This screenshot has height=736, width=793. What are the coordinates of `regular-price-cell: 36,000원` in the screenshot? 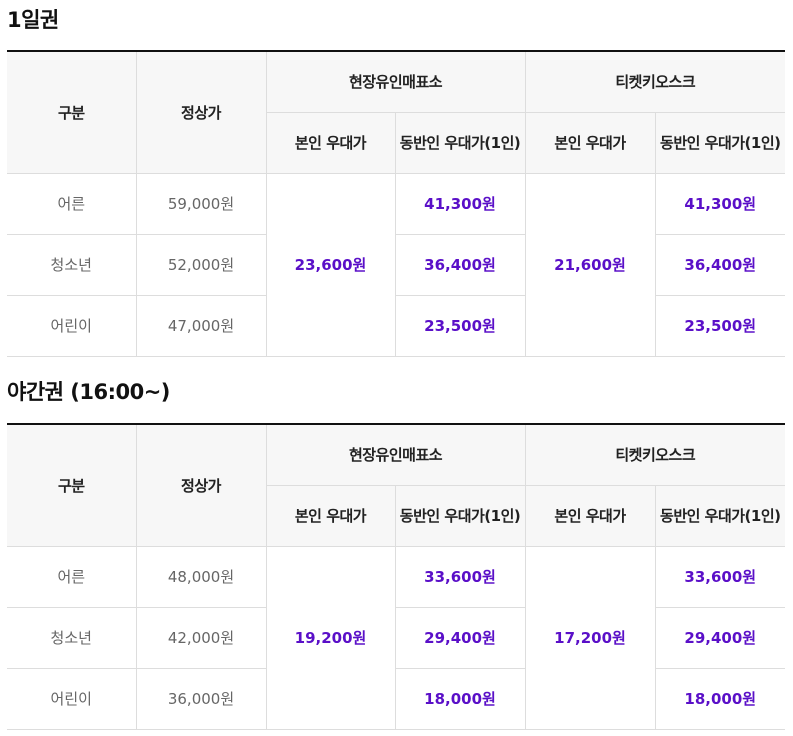 It's located at (201, 698).